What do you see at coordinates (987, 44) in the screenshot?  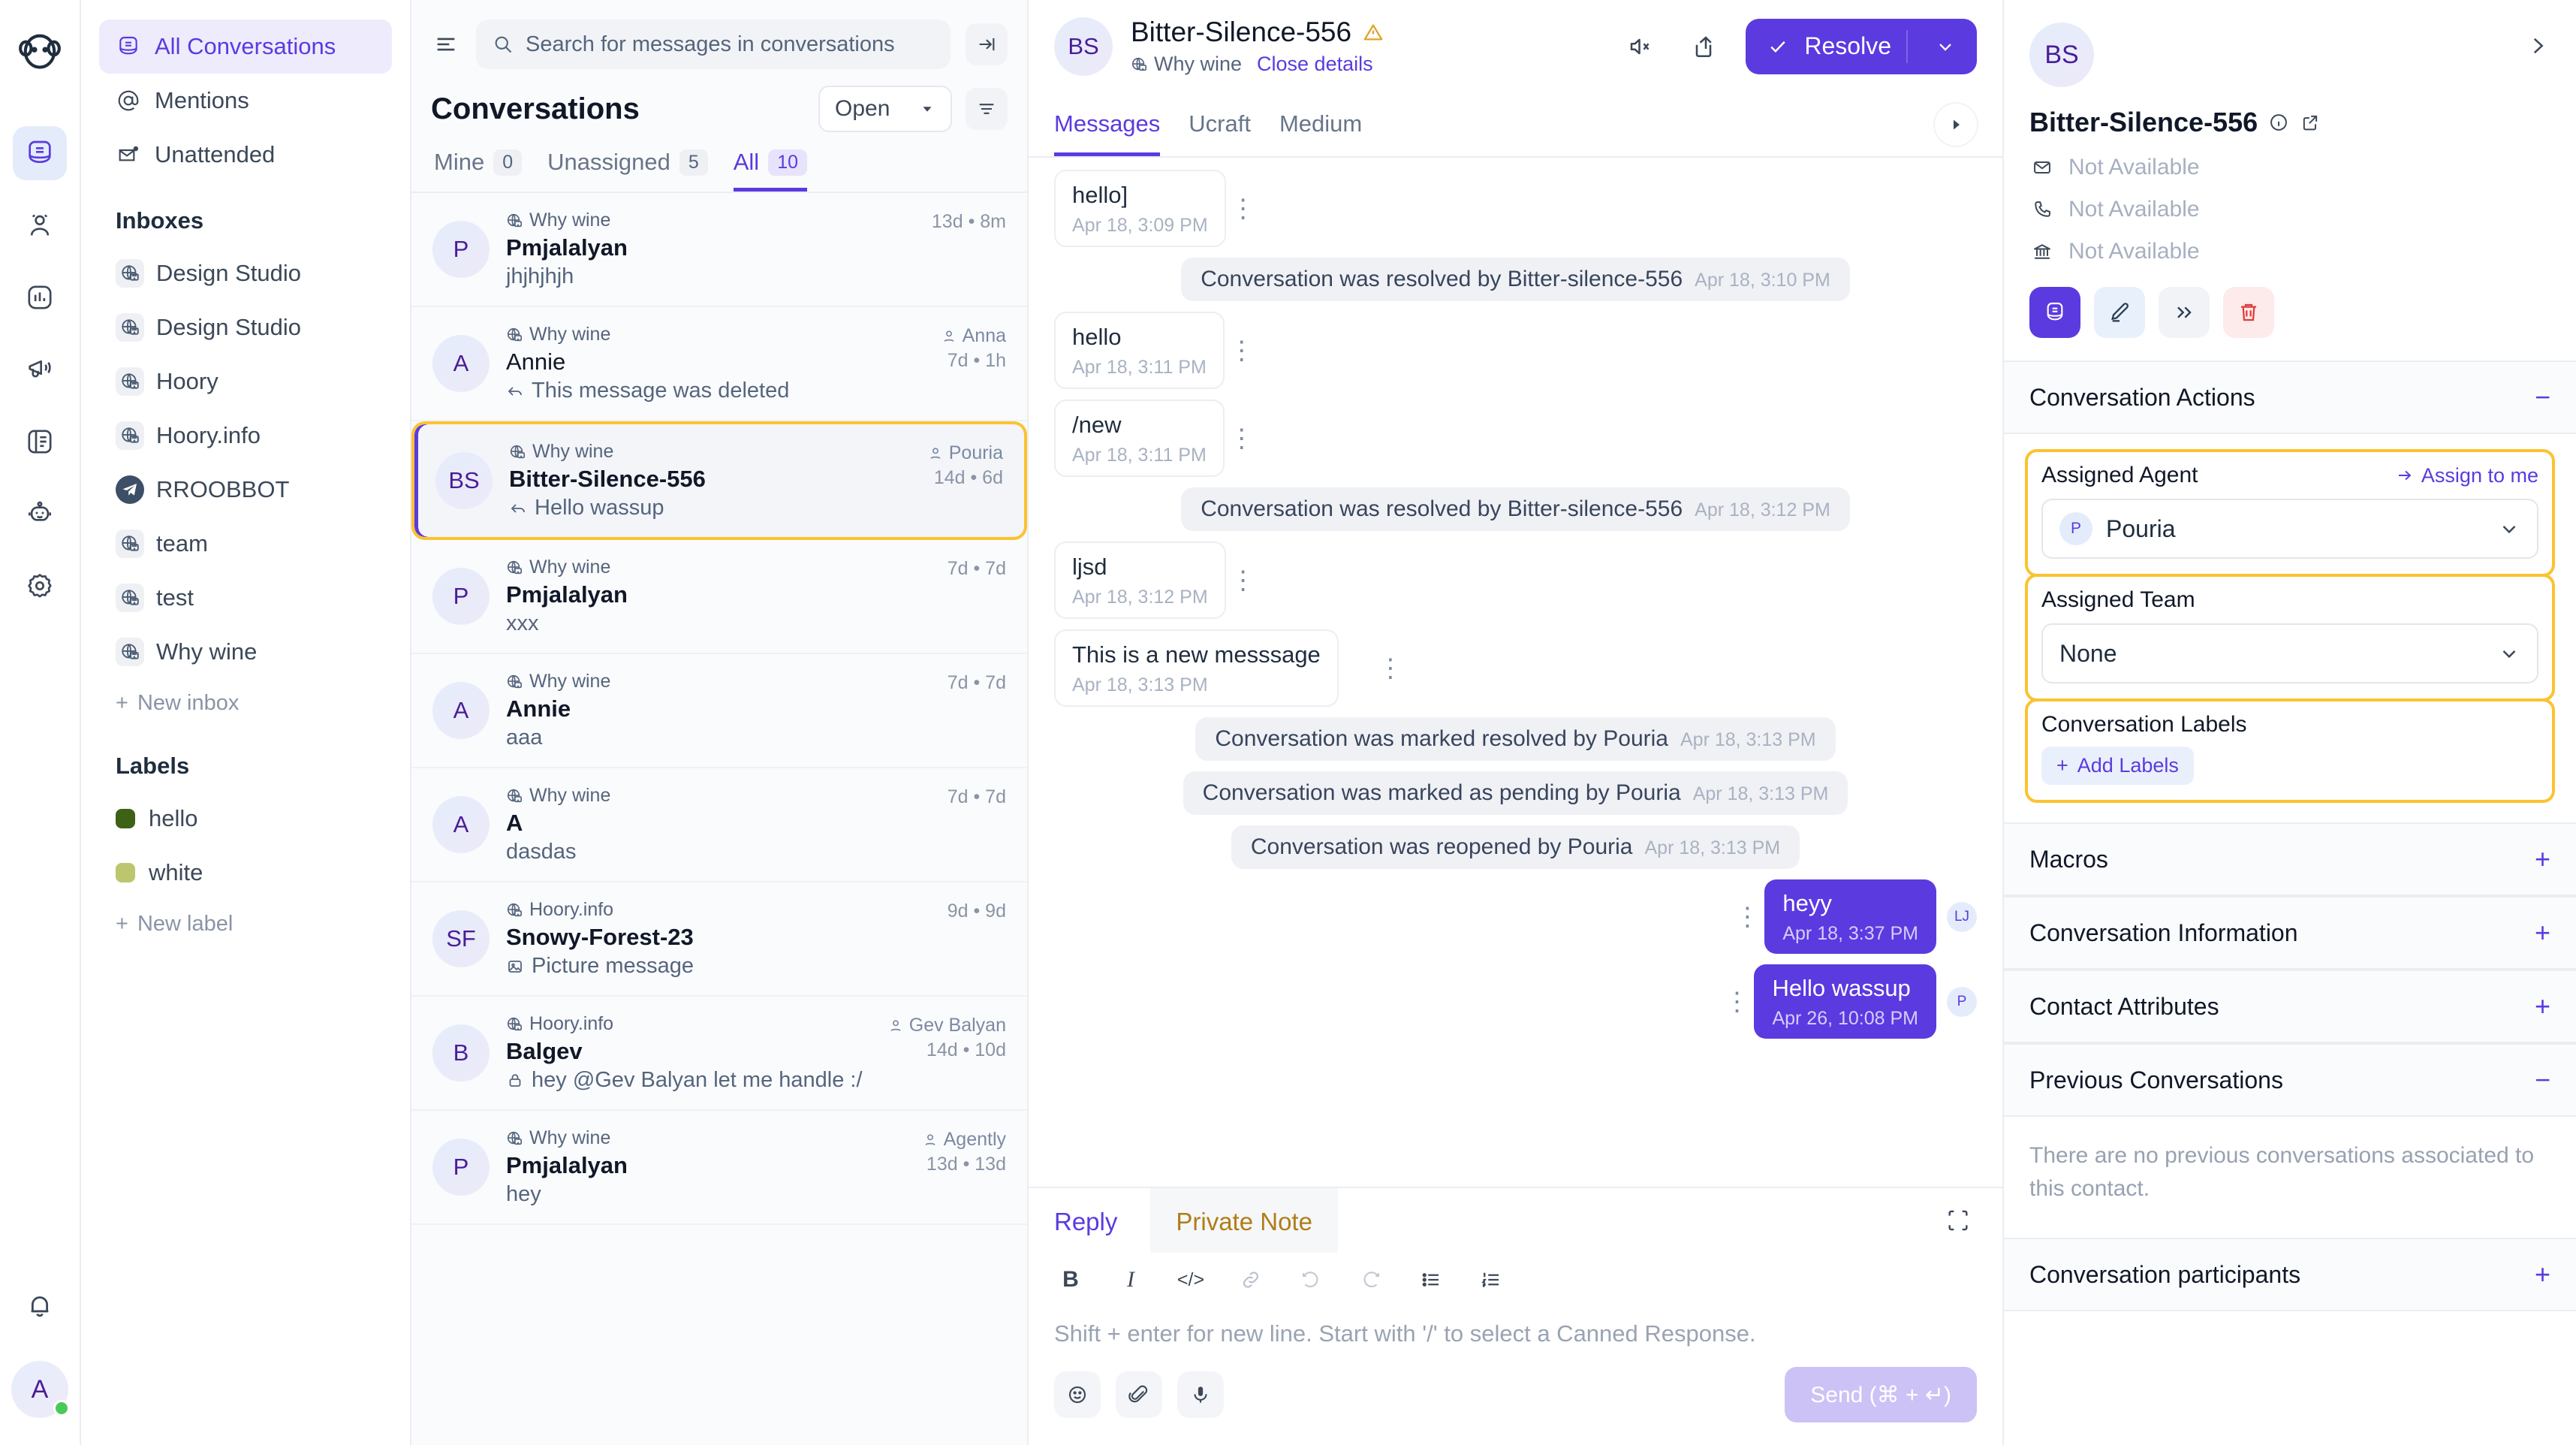 I see `collapse-panel-button` at bounding box center [987, 44].